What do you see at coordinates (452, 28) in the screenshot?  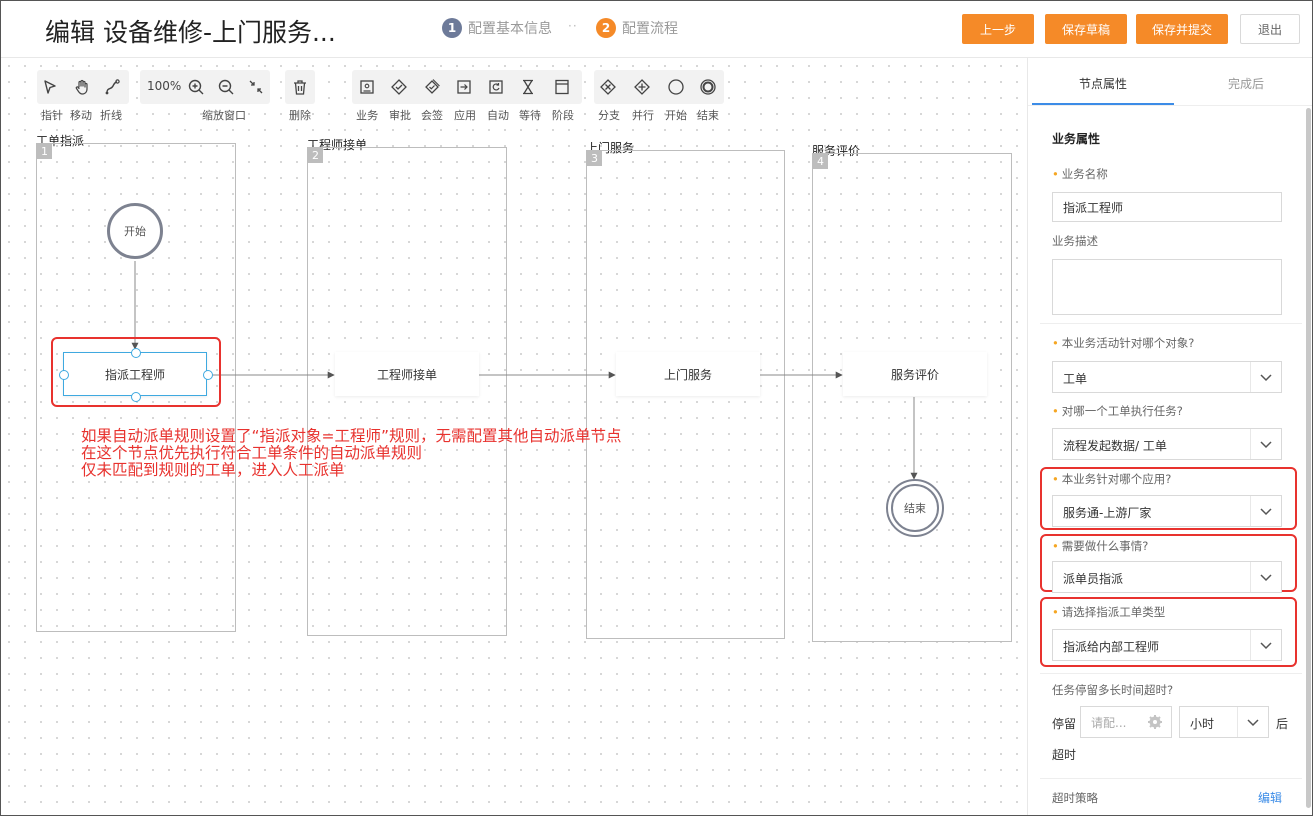 I see `step-number: 1` at bounding box center [452, 28].